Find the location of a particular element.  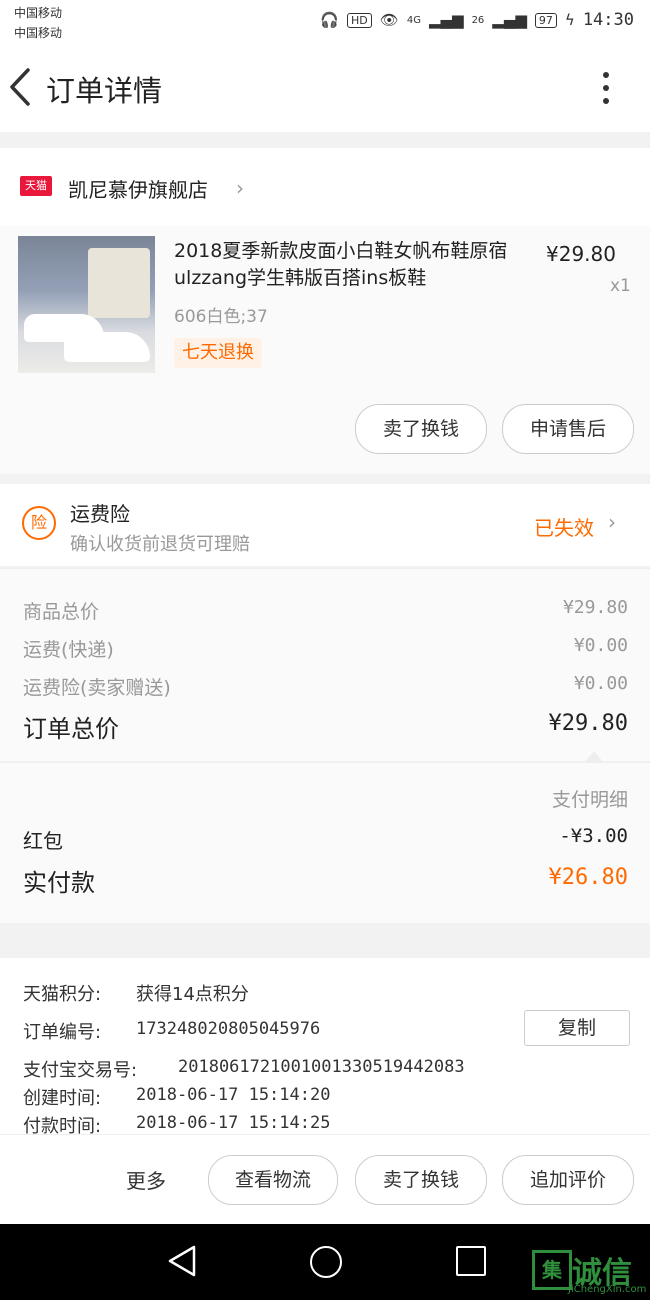

watermark-logo: 集 诚信 JiChengXin.com is located at coordinates (589, 1274).